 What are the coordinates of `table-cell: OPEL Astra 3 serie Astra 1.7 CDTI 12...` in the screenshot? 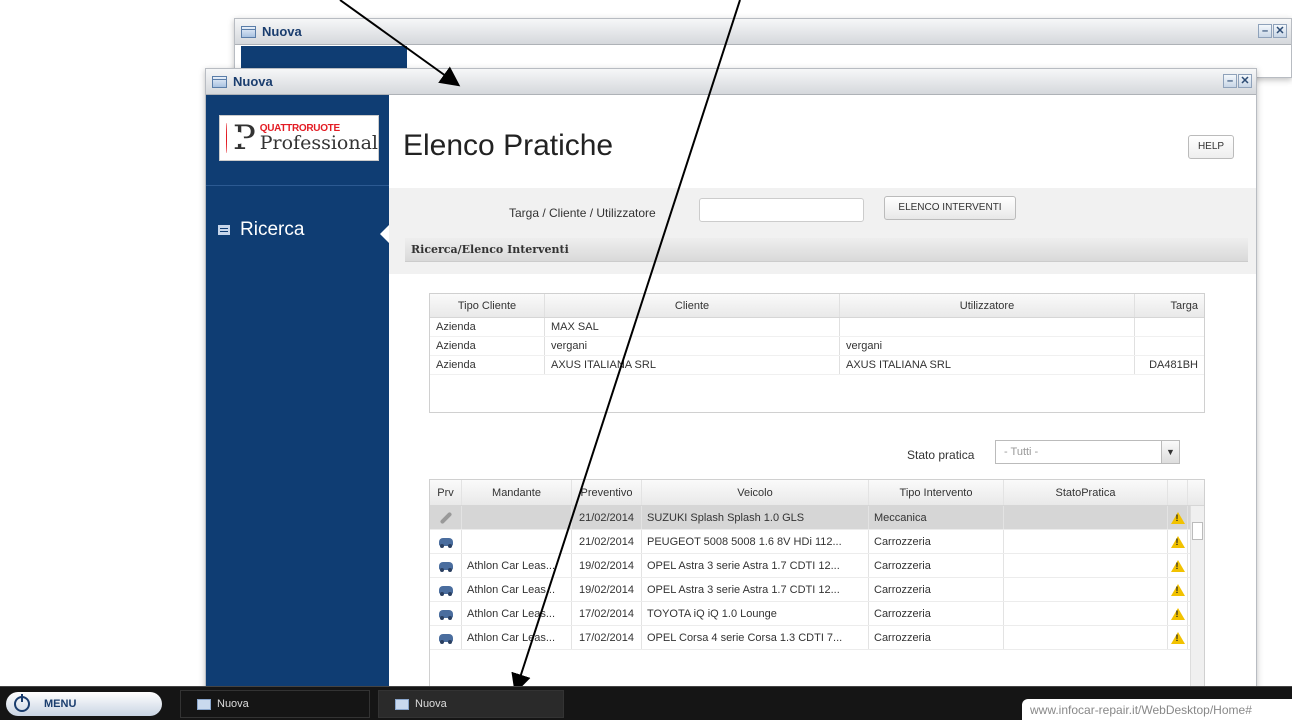 It's located at (755, 589).